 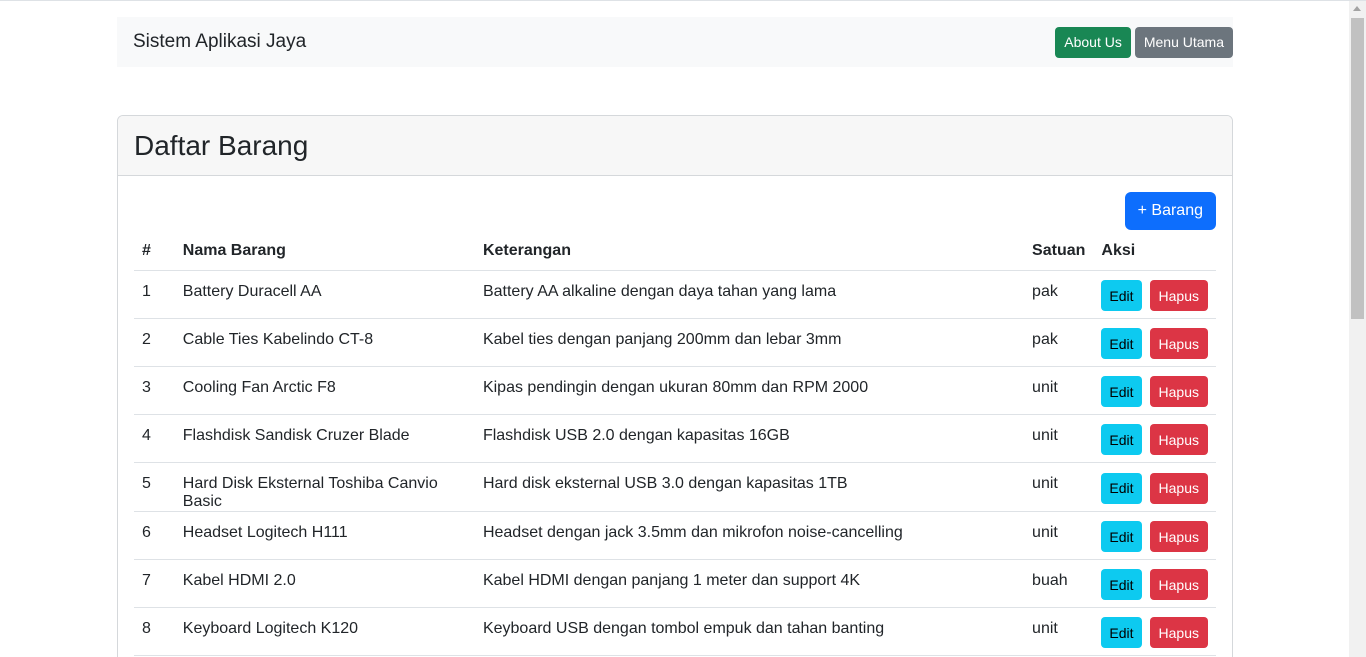 I want to click on table-header-row: # Nama Barang Keterangan Satuan Aksi, so click(x=675, y=251).